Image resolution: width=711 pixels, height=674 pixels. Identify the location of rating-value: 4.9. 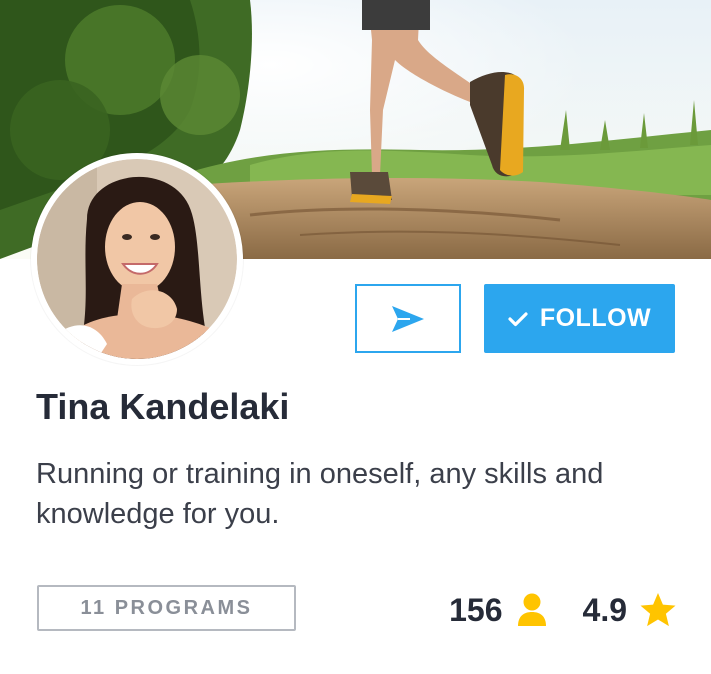
(604, 609).